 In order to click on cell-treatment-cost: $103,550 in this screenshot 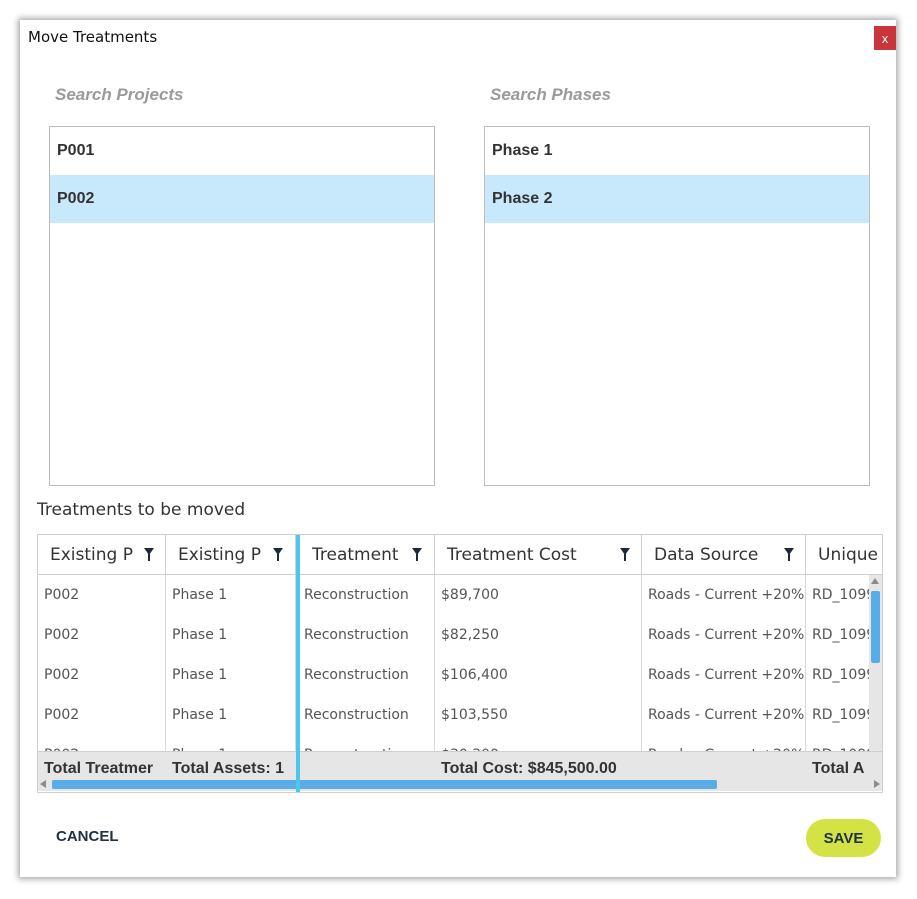, I will do `click(538, 715)`.